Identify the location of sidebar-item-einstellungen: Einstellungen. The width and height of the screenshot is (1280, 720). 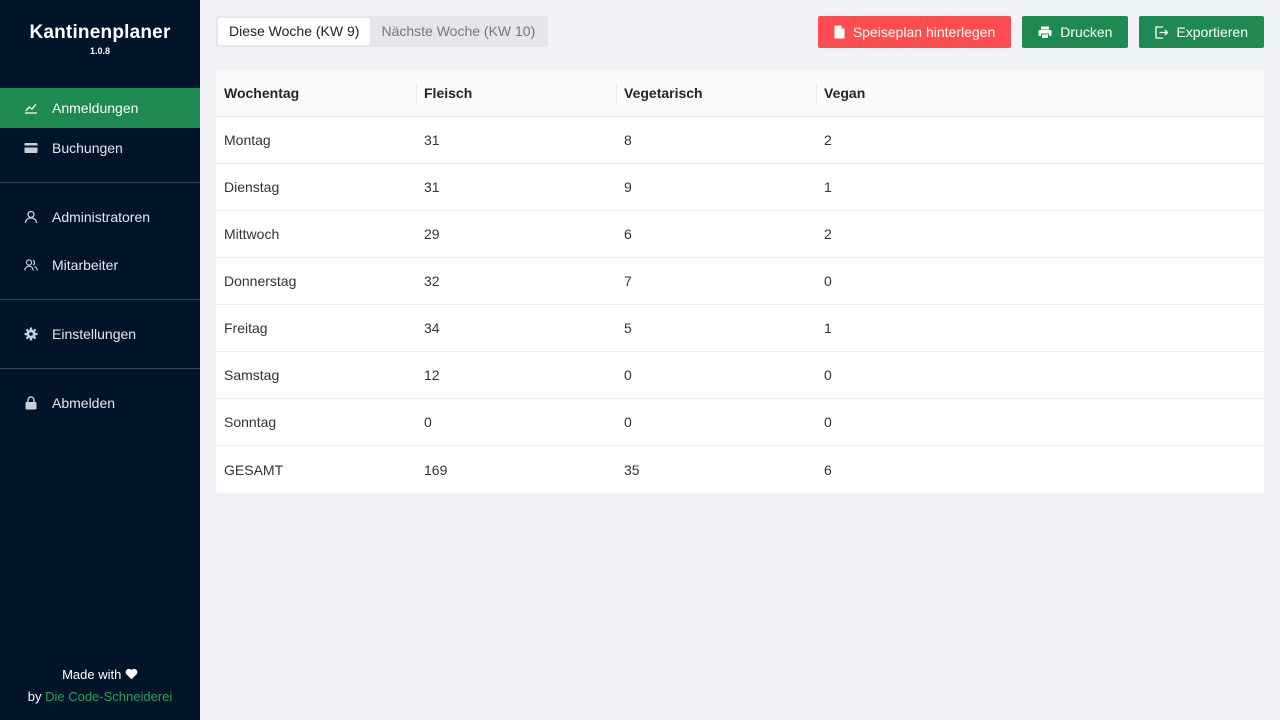
(100, 334).